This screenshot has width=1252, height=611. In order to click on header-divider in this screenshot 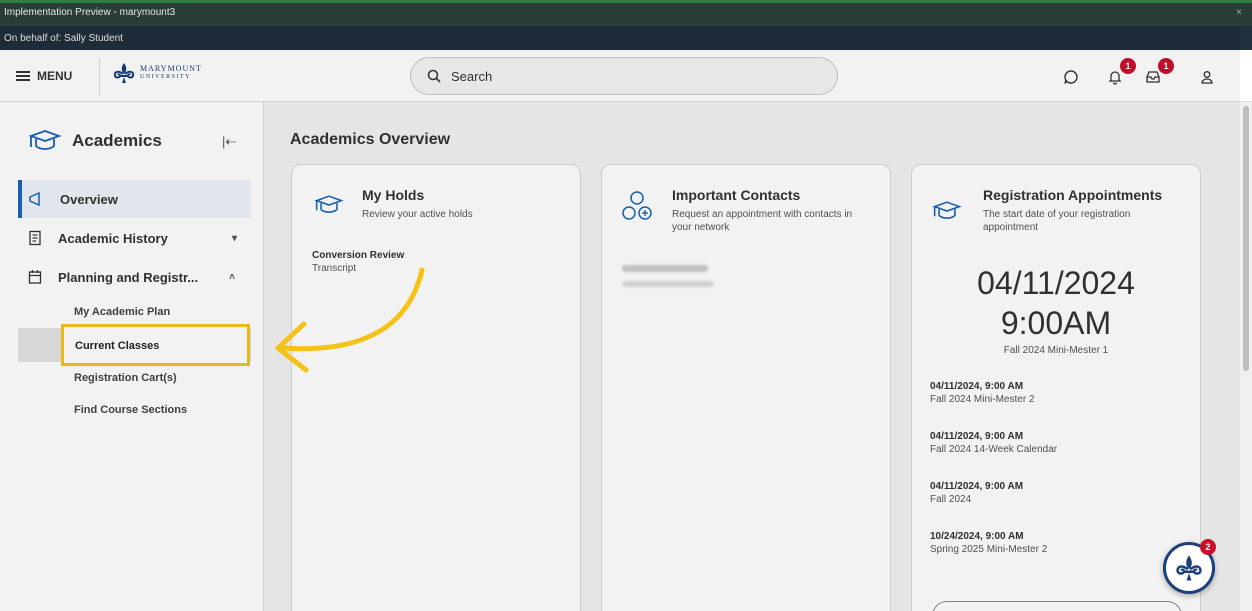, I will do `click(99, 77)`.